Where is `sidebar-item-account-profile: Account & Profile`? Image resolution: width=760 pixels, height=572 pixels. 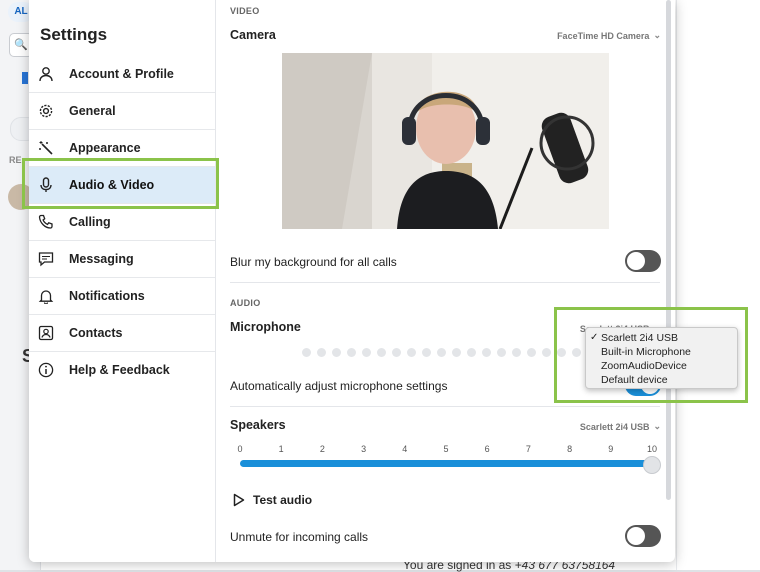
sidebar-item-account-profile: Account & Profile is located at coordinates (122, 74).